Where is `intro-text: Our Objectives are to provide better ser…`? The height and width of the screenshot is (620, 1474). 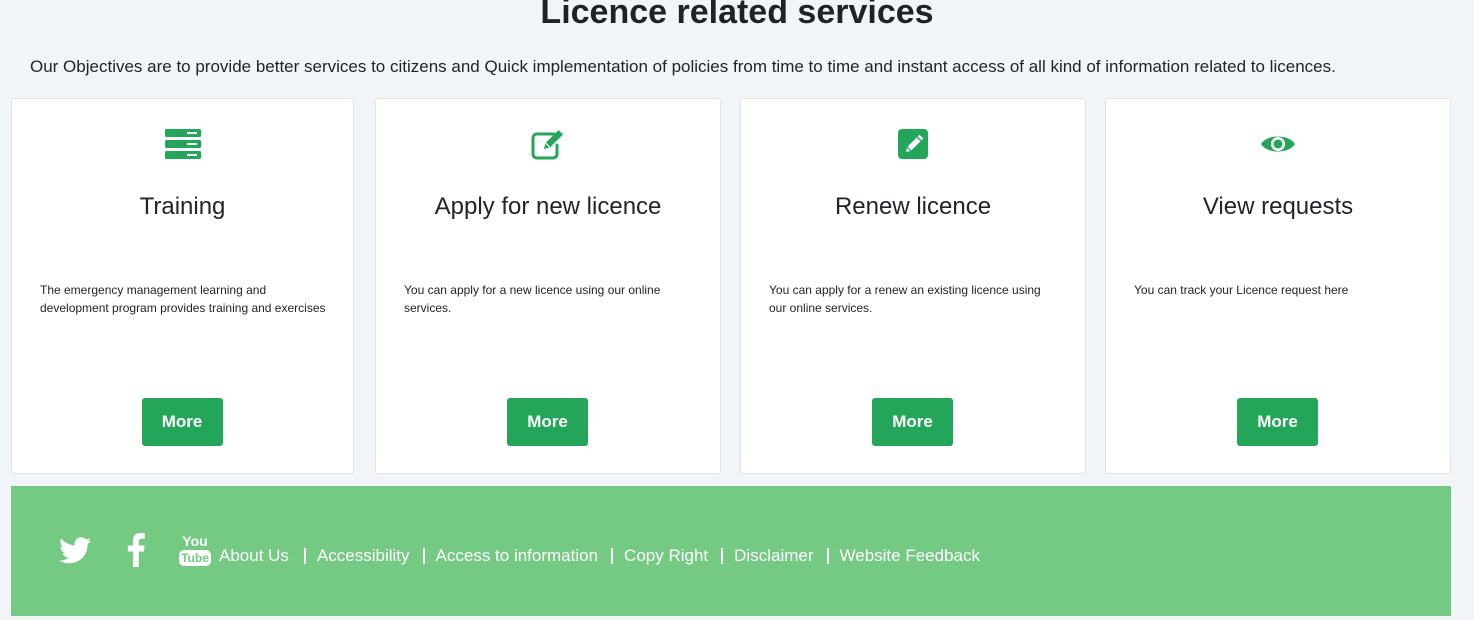
intro-text: Our Objectives are to provide better ser… is located at coordinates (683, 66).